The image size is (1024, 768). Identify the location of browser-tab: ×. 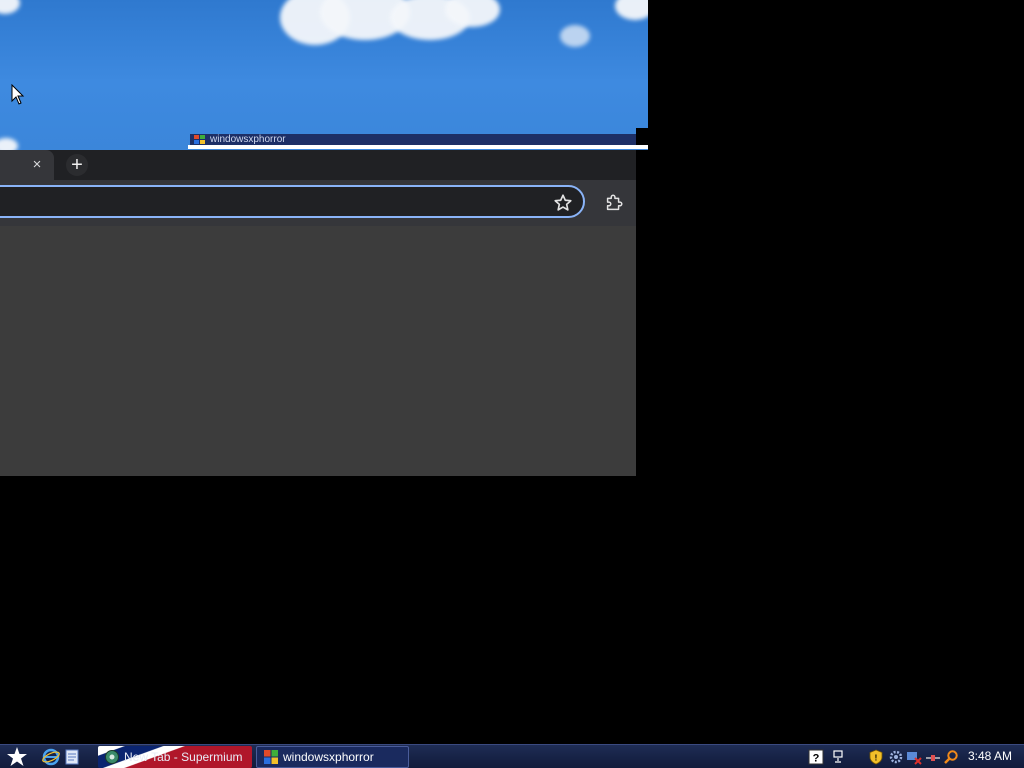
(27, 165).